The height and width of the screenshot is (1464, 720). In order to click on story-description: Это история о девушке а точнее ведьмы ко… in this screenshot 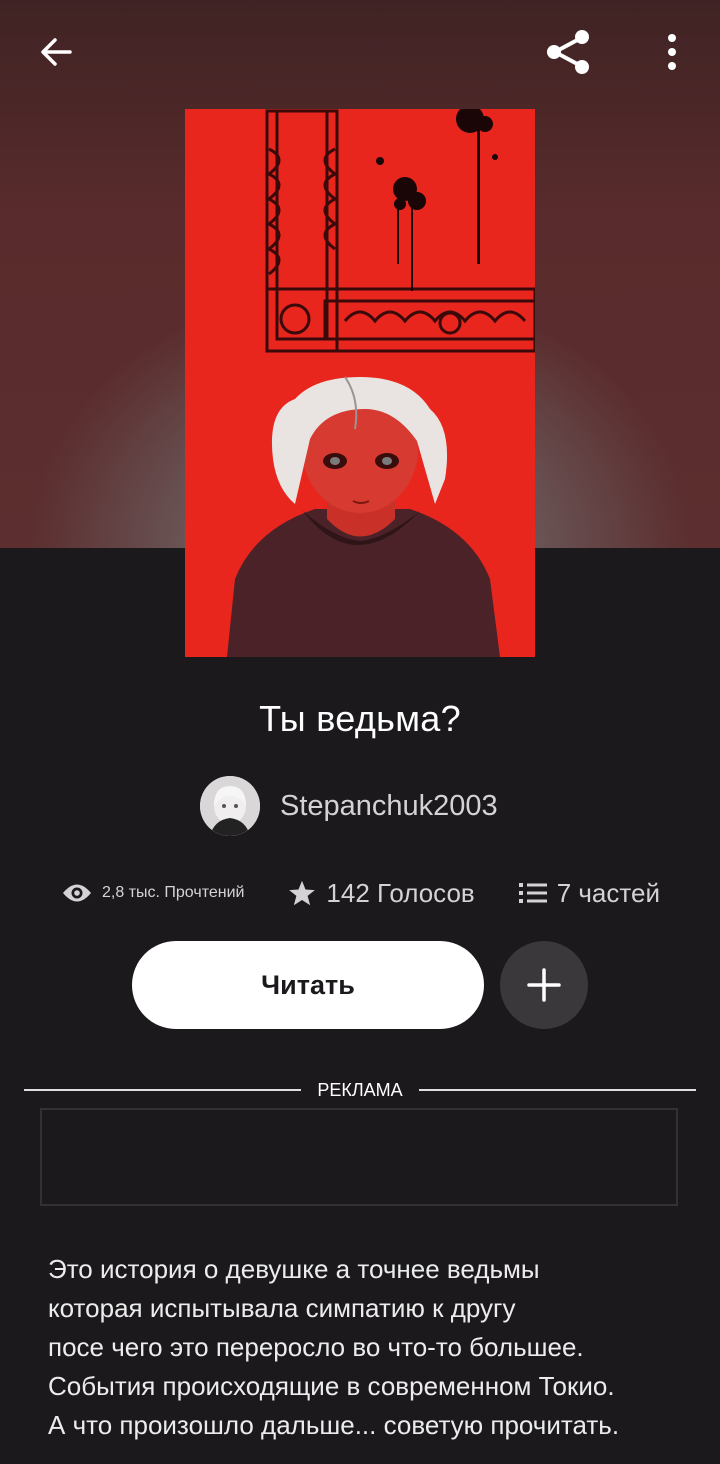, I will do `click(368, 1347)`.